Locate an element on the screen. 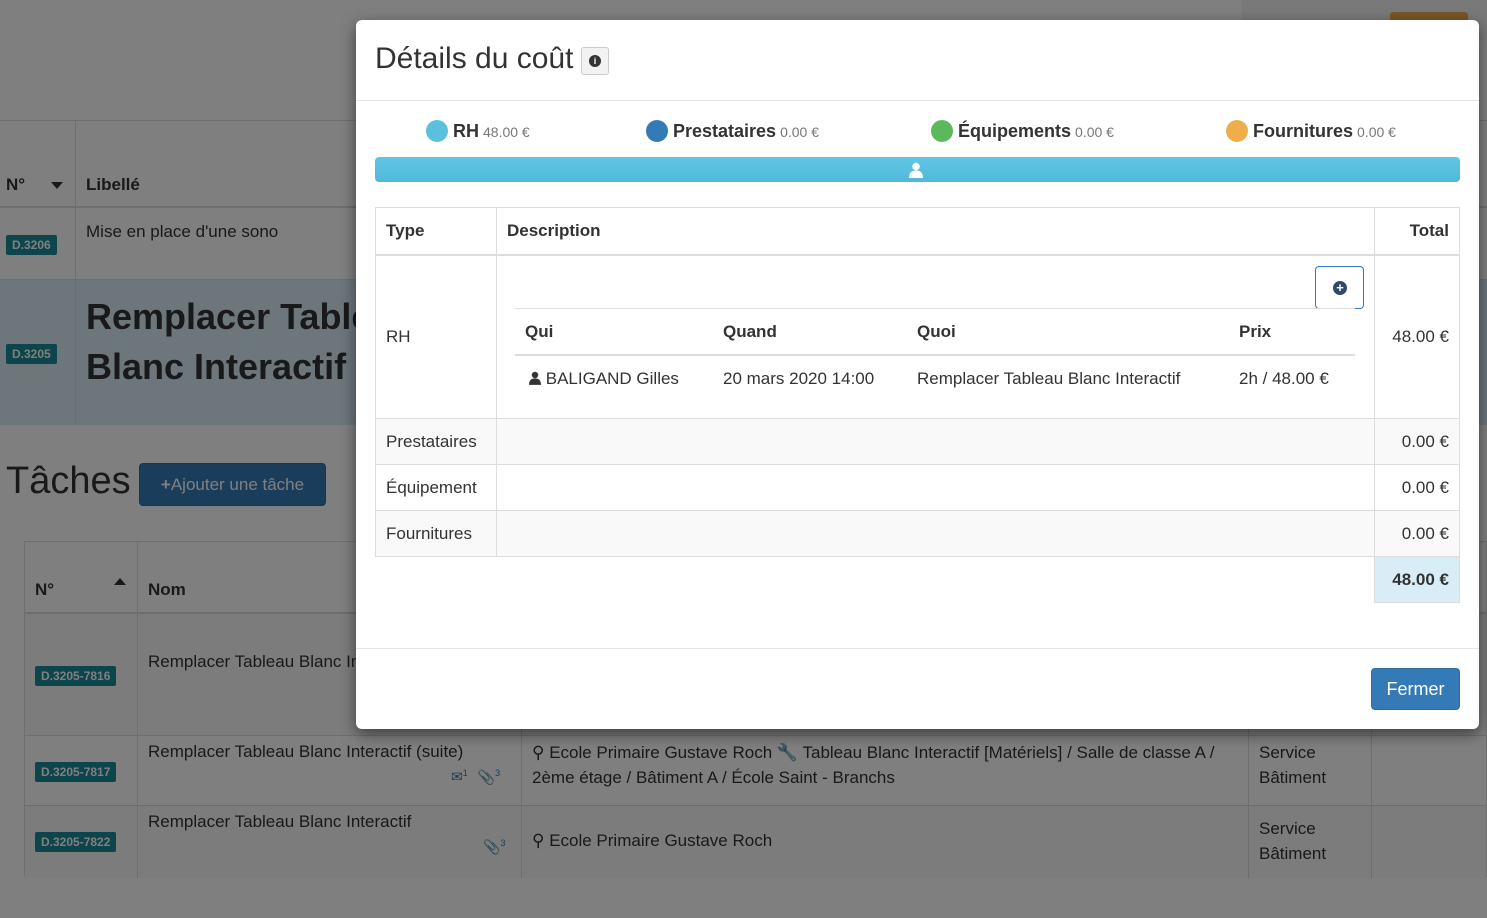 This screenshot has width=1487, height=918. modal-header: Détails du coût i is located at coordinates (917, 60).